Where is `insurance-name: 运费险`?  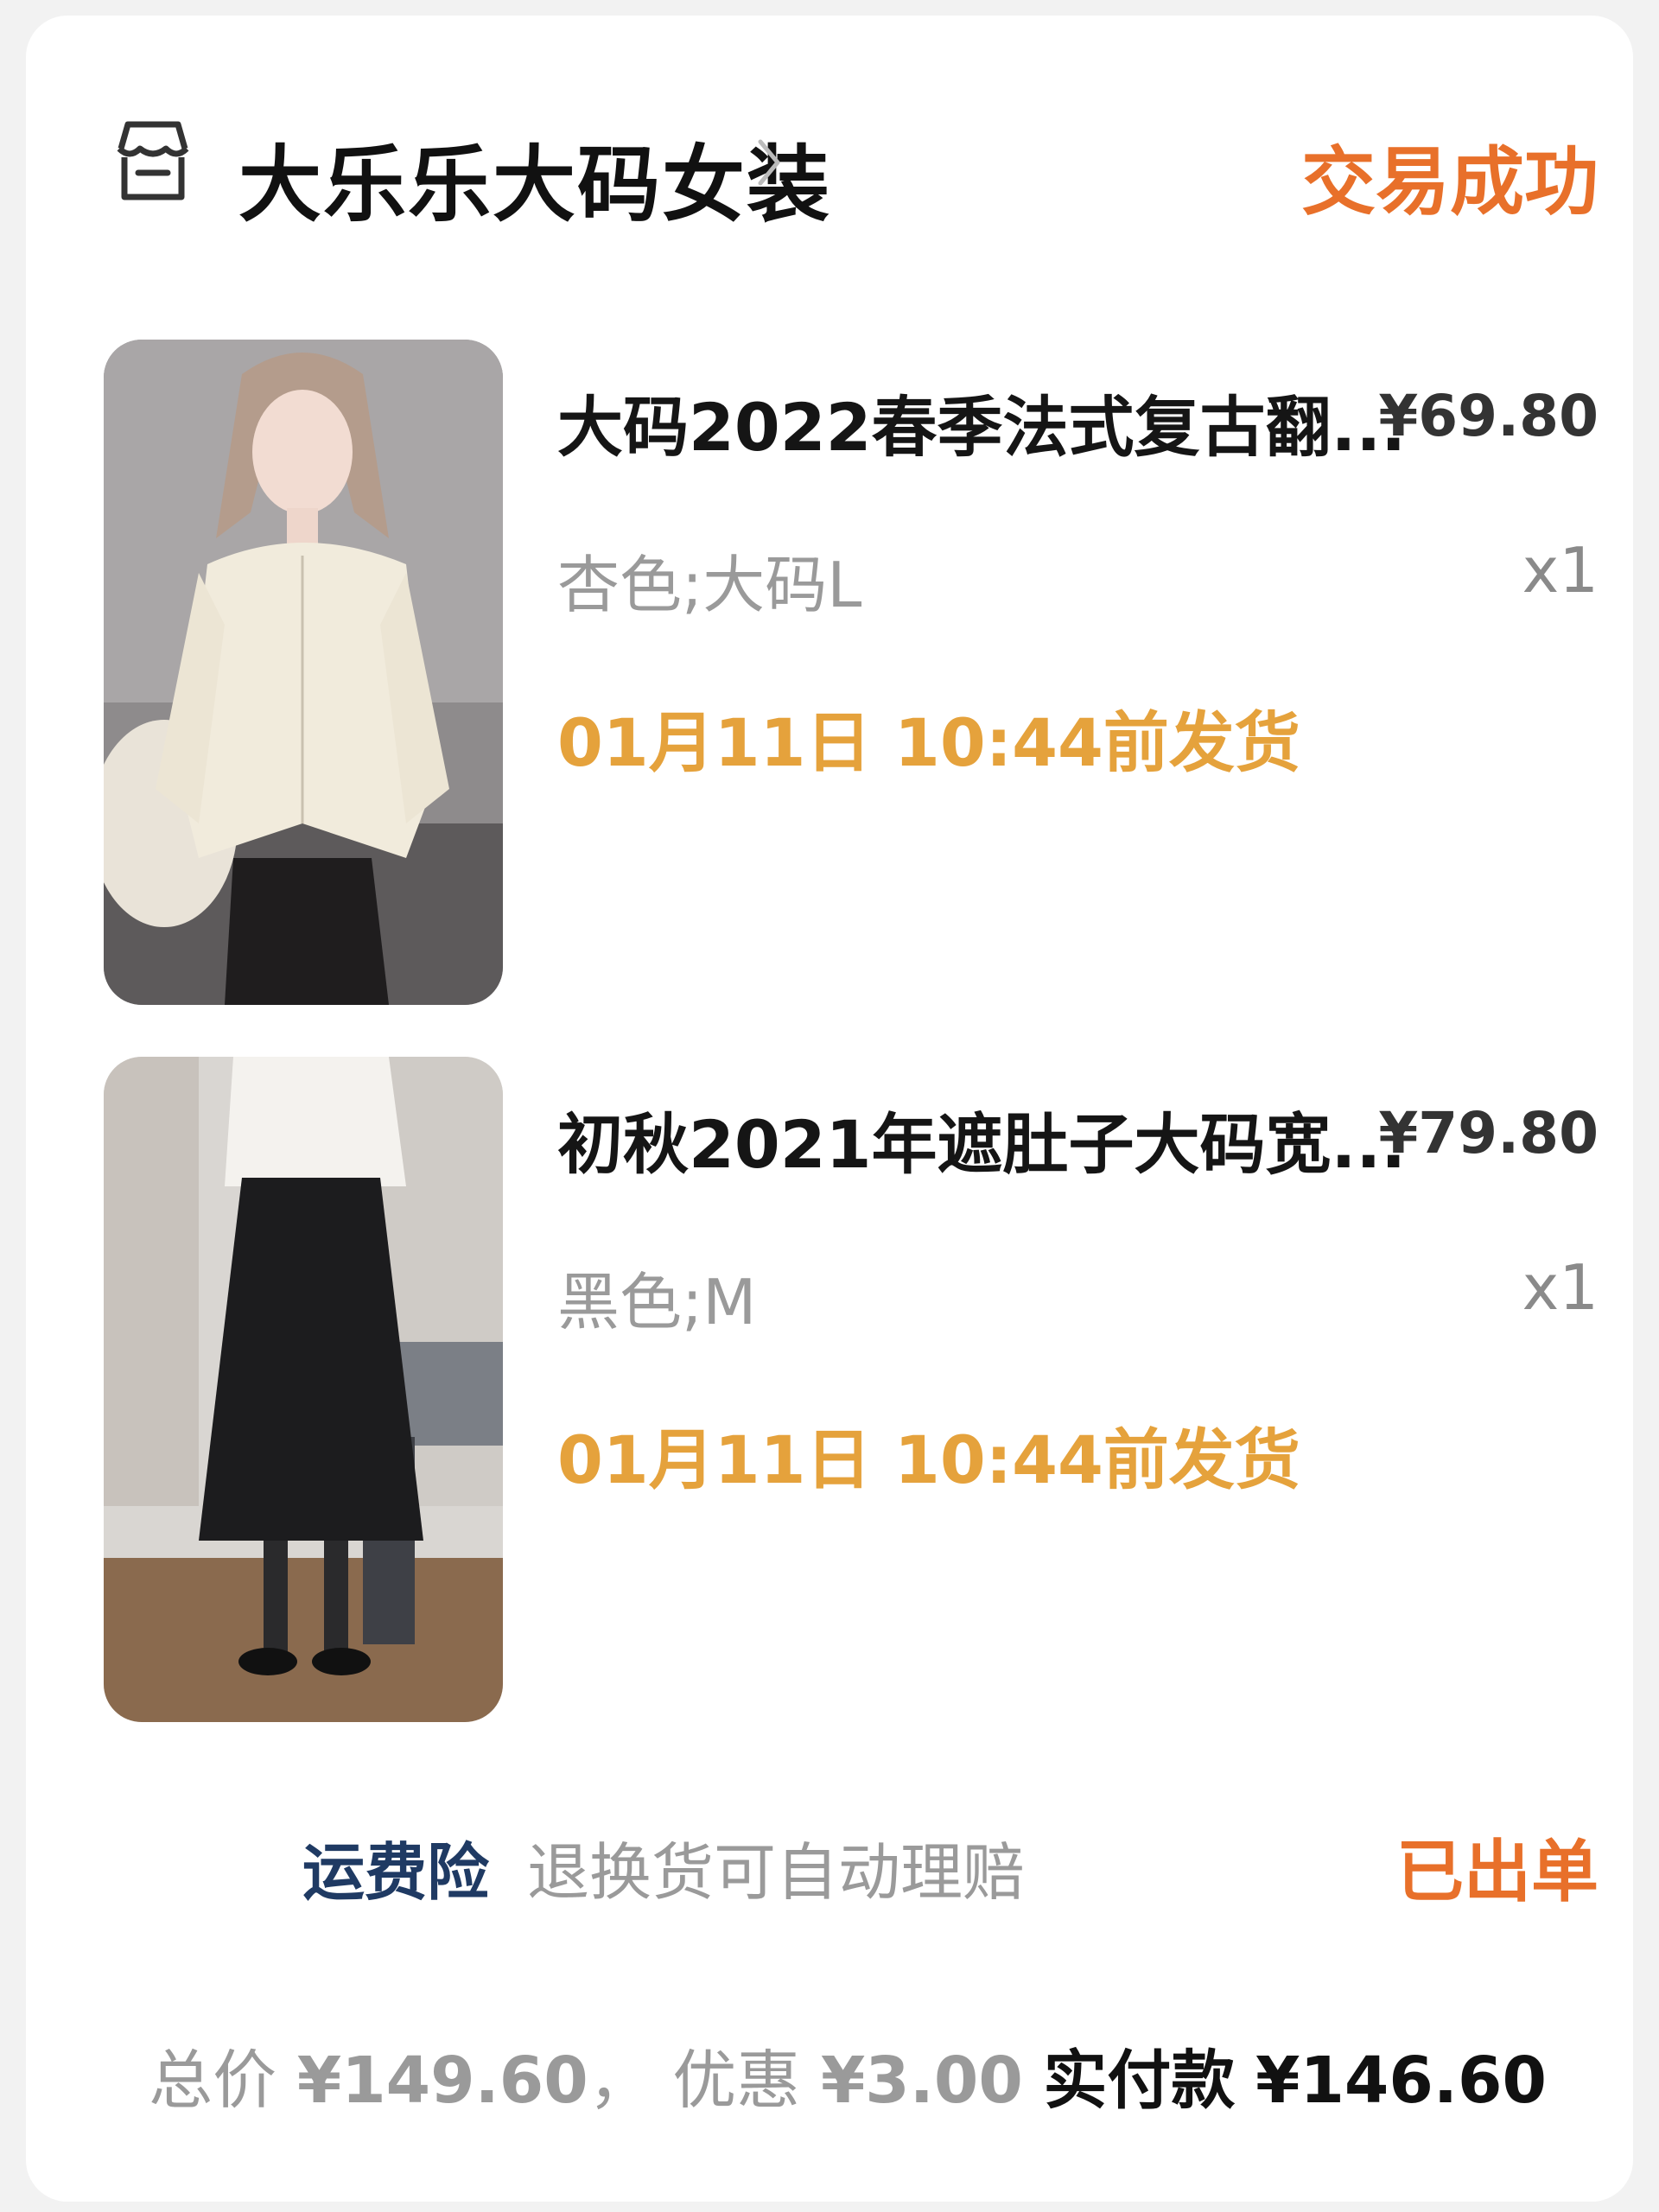 insurance-name: 运费险 is located at coordinates (396, 1873).